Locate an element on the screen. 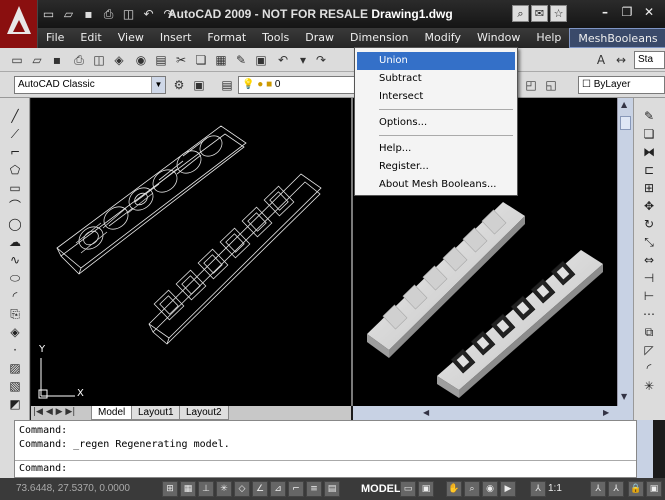  auto-scale-icon: ⅄ is located at coordinates (616, 489).